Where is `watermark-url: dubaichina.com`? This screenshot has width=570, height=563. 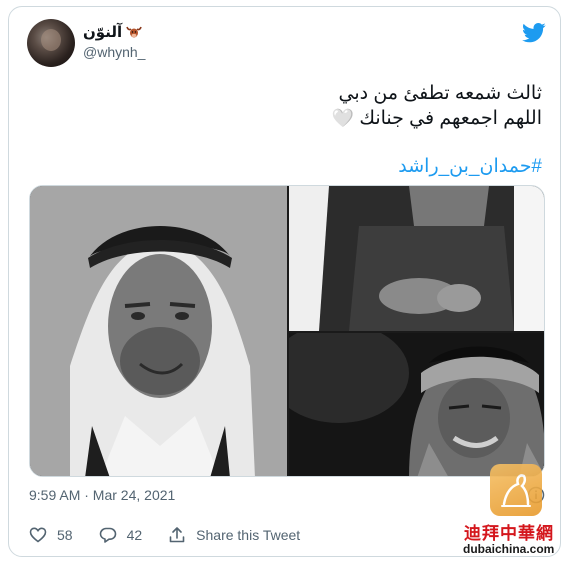 watermark-url: dubaichina.com is located at coordinates (509, 549).